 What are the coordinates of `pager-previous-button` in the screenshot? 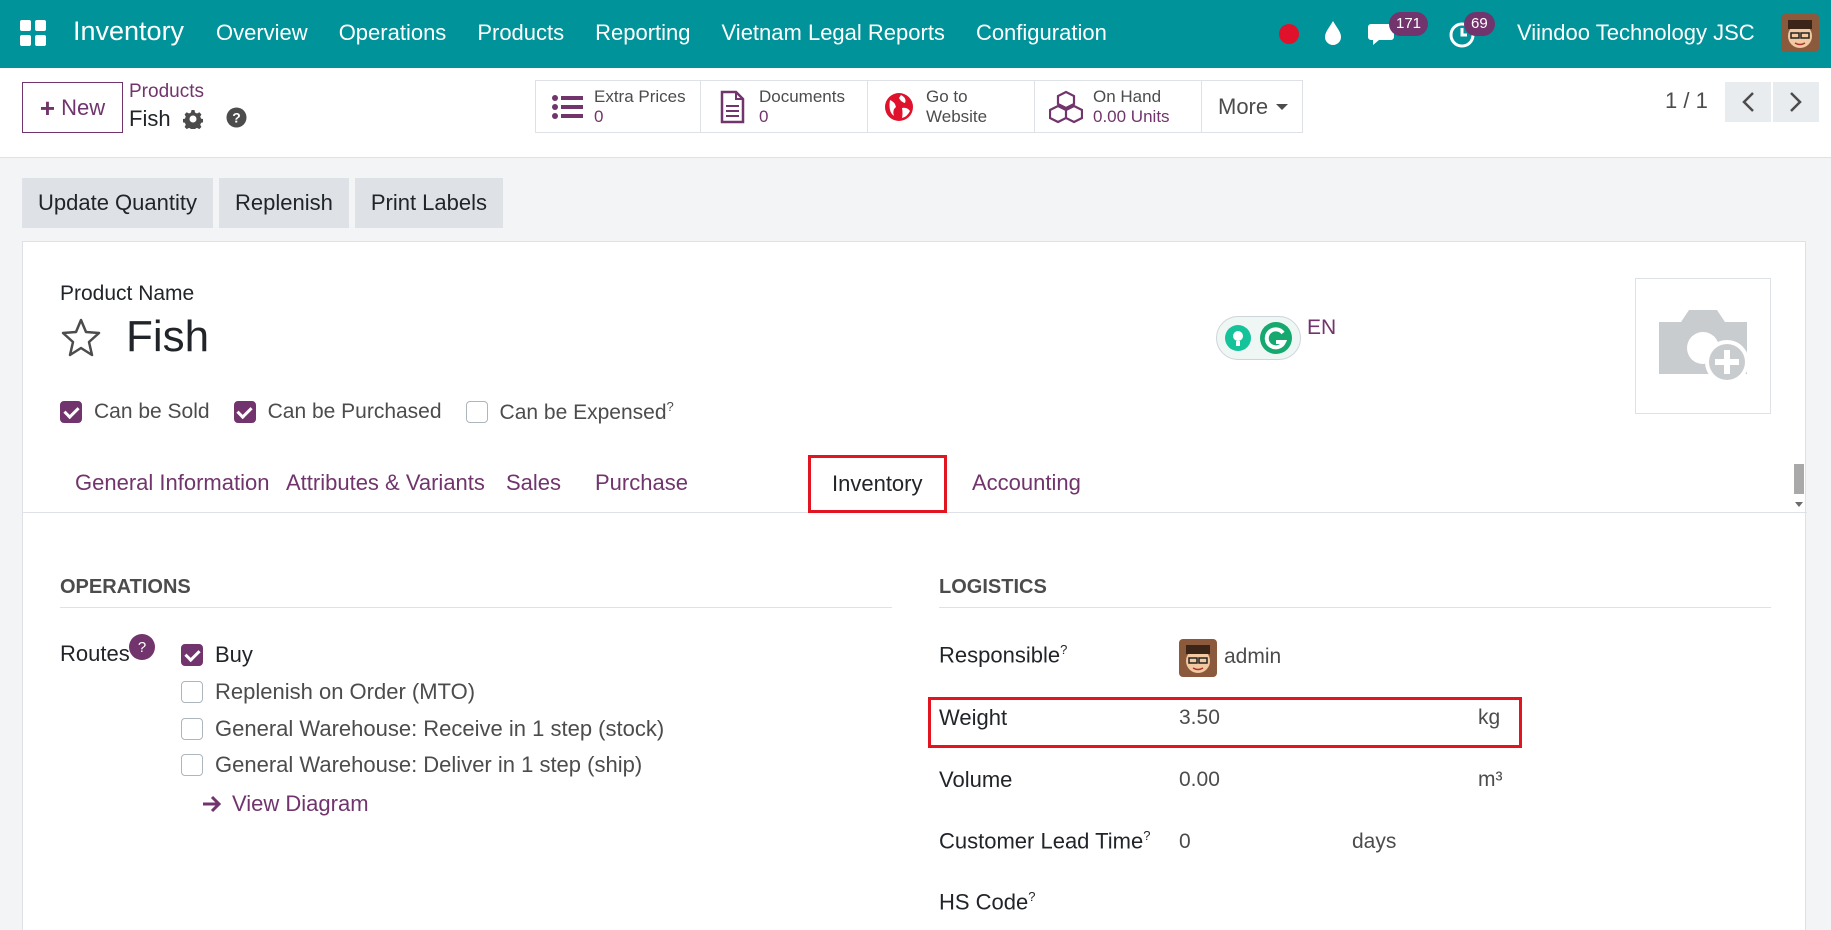 It's located at (1748, 102).